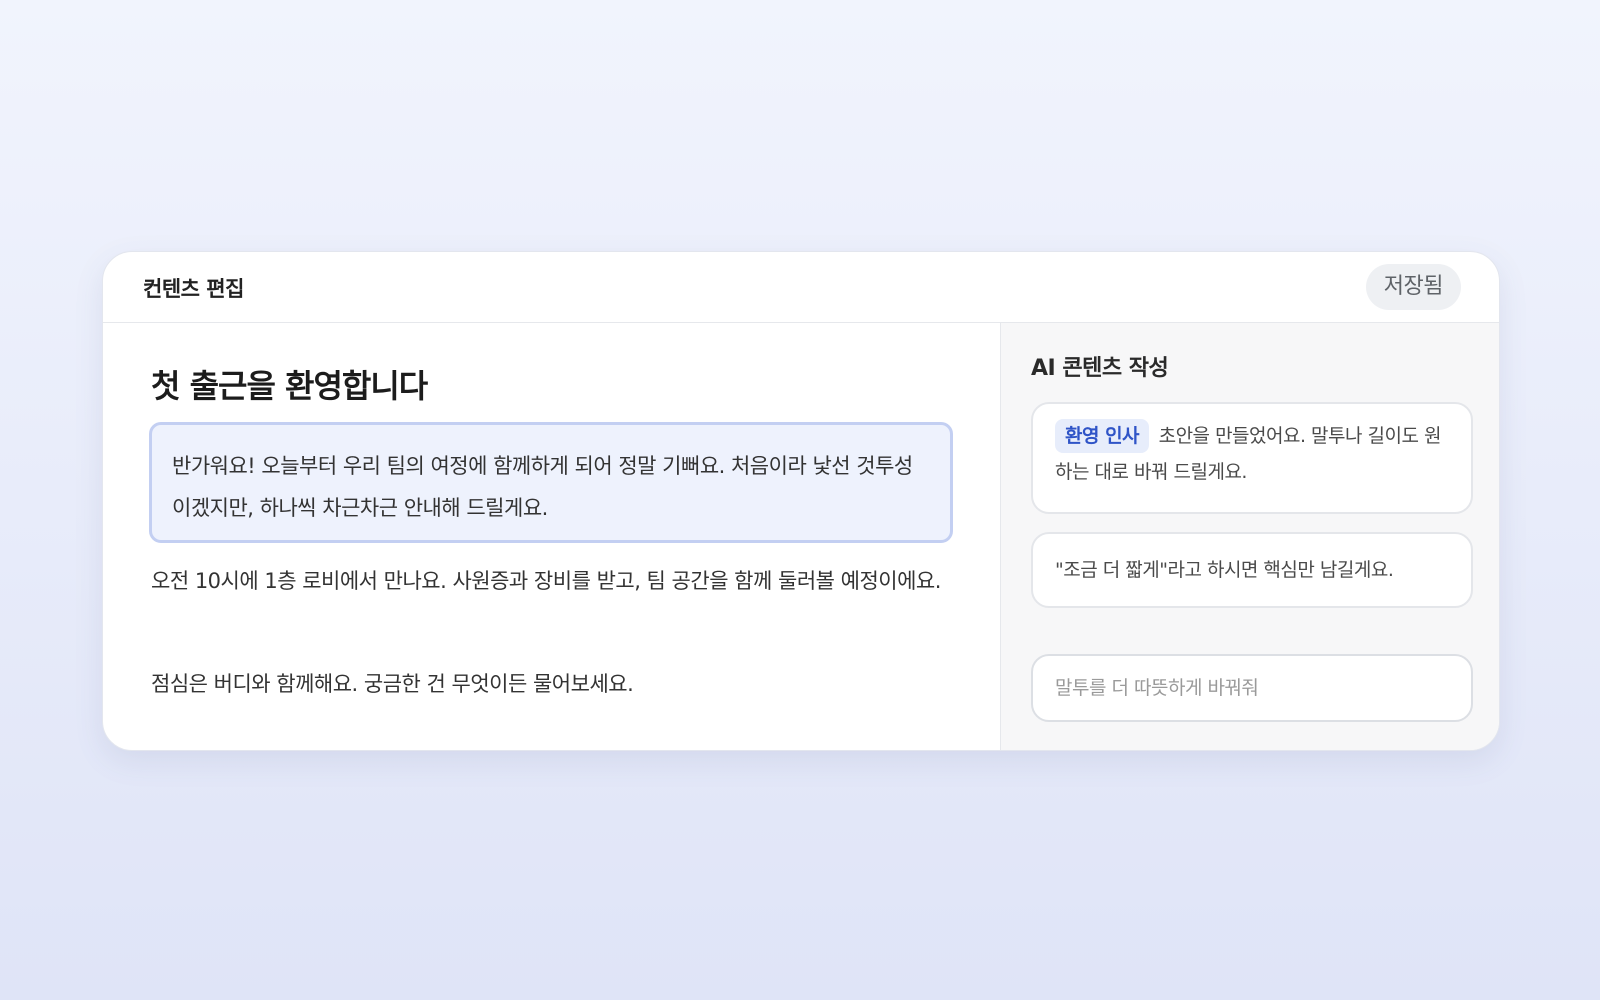 This screenshot has width=1600, height=1000. What do you see at coordinates (1102, 436) in the screenshot?
I see `topic-chip: 환영 인사` at bounding box center [1102, 436].